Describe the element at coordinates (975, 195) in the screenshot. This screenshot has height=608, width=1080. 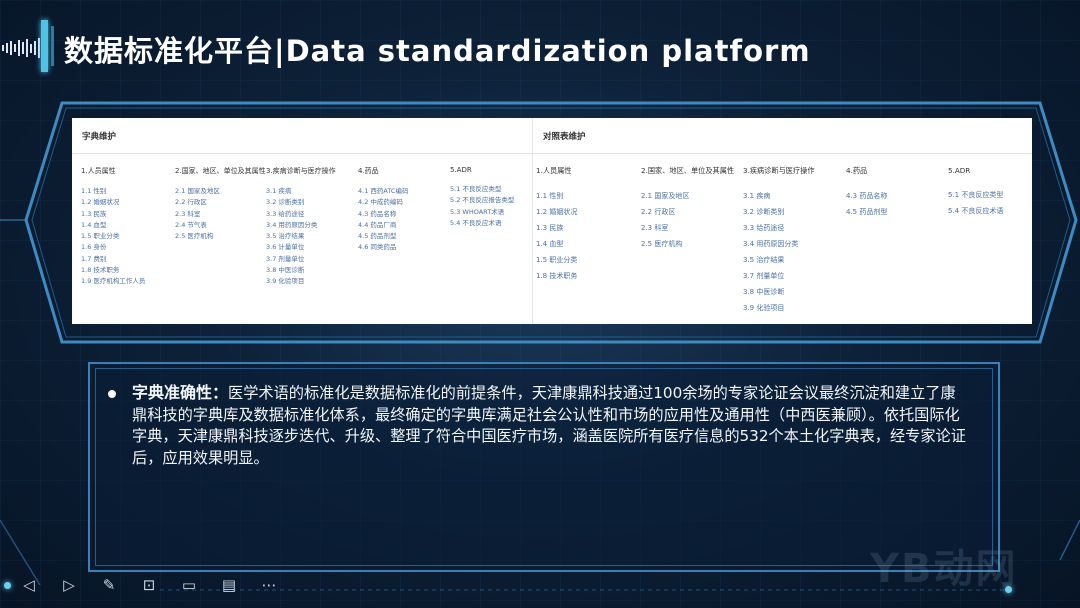
I see `mapping-item-link: 5.1 不良反应类型` at that location.